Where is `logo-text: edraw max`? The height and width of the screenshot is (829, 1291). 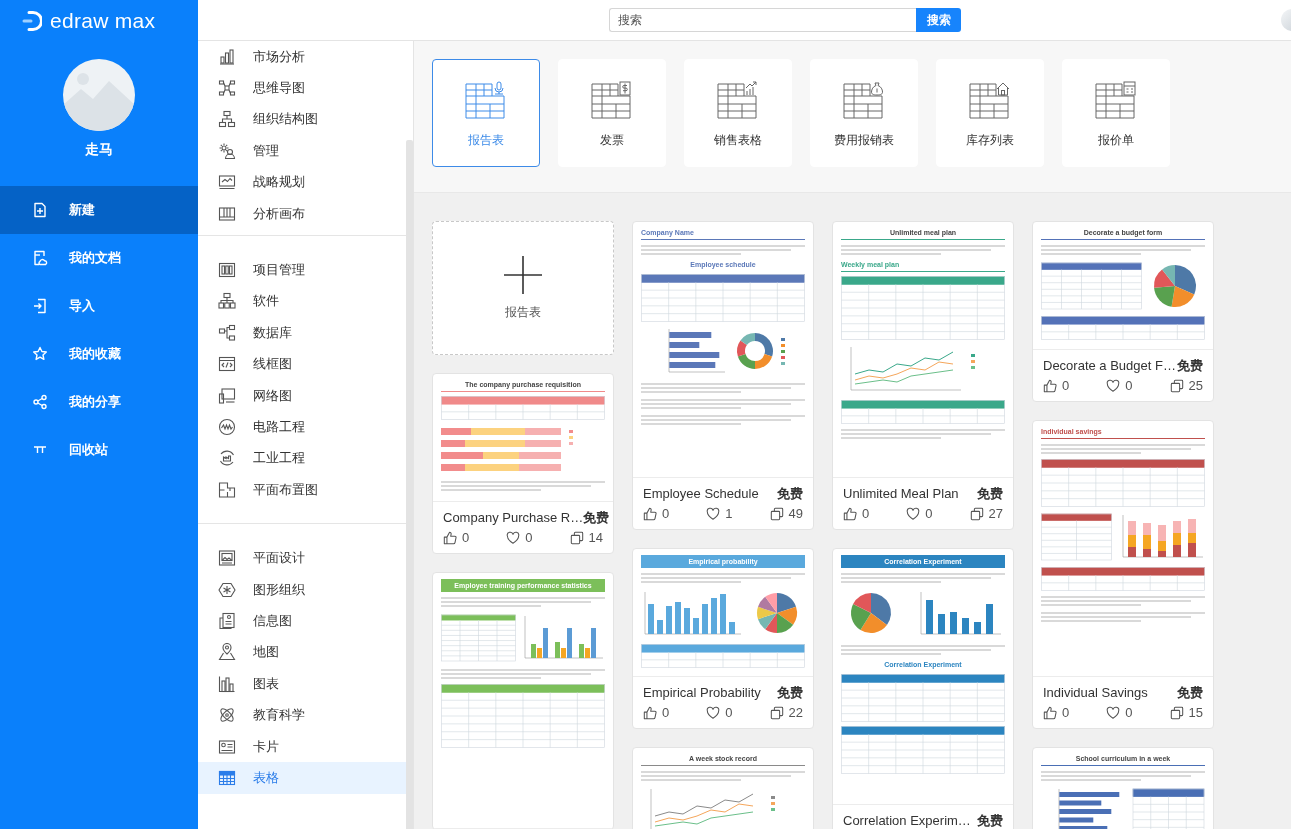 logo-text: edraw max is located at coordinates (103, 20).